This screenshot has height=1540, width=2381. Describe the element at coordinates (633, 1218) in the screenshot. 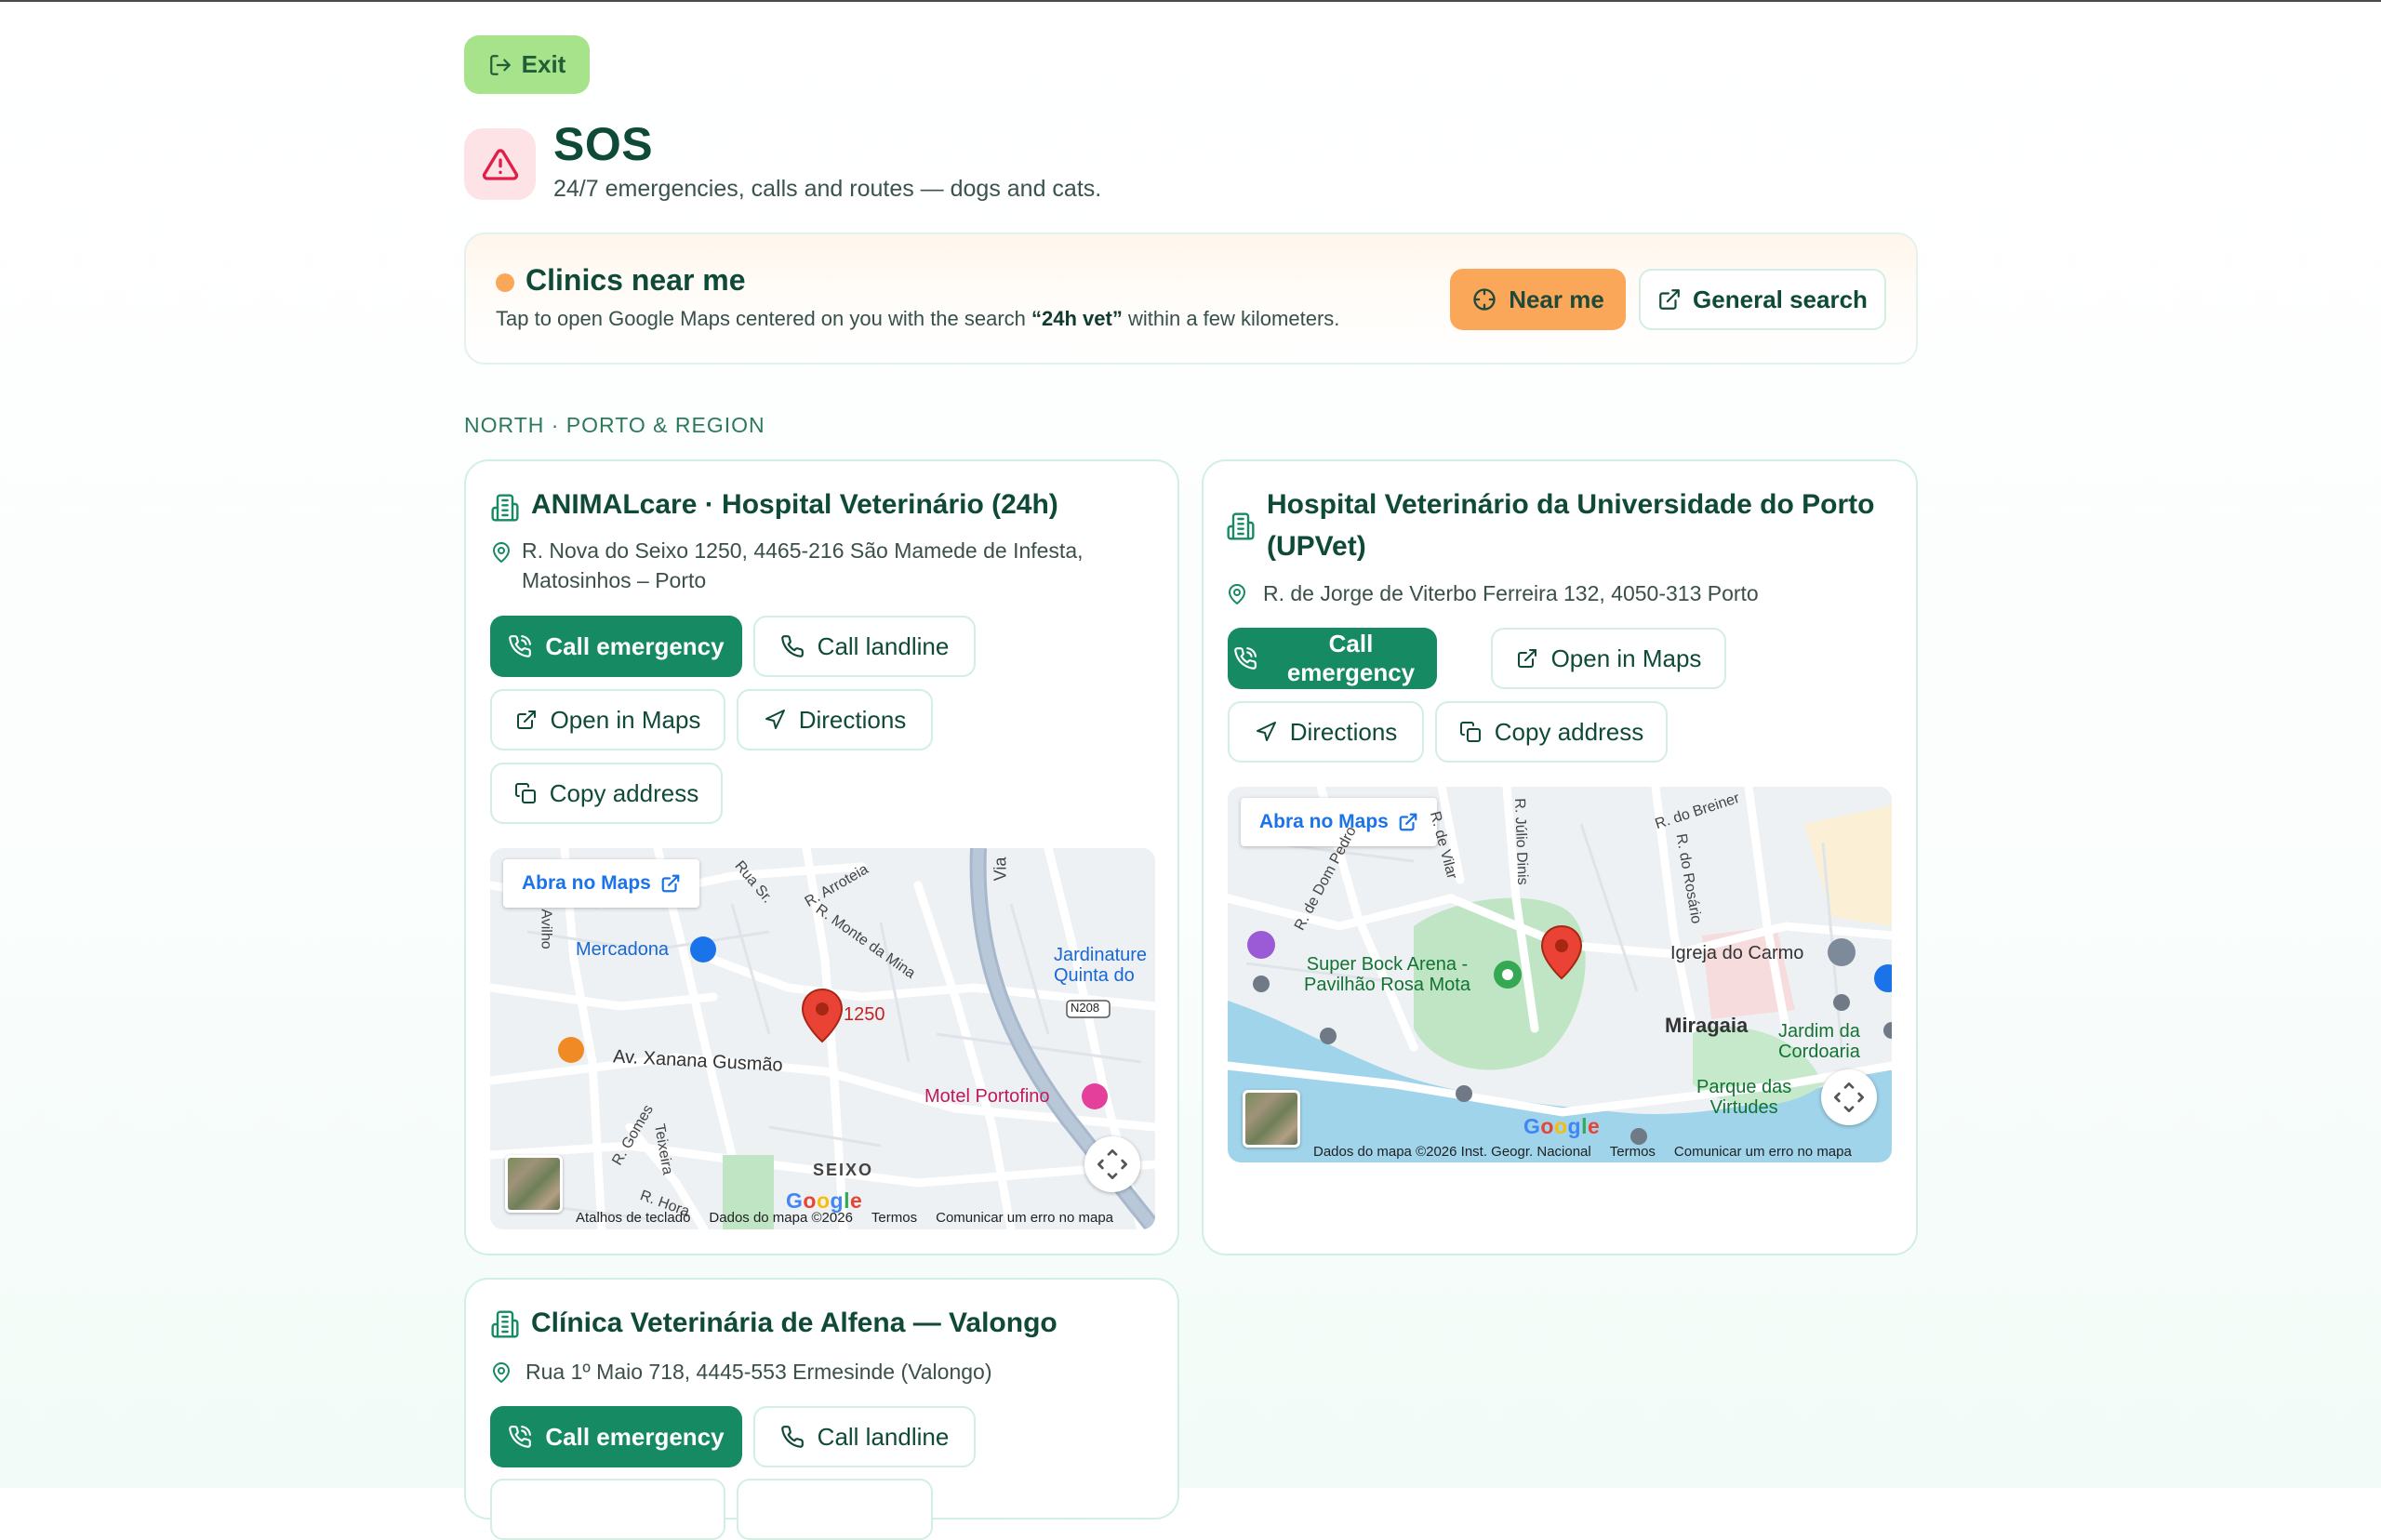

I see `keyboard-shortcuts-link: Atalhos de teclado` at that location.